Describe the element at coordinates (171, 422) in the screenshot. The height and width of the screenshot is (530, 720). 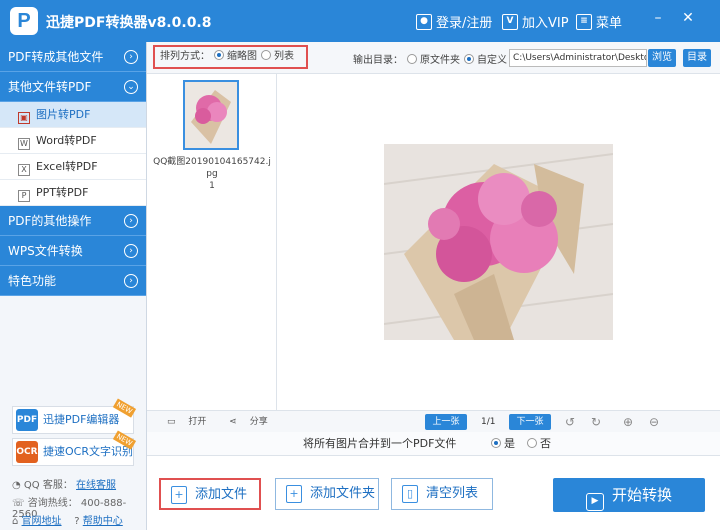
I see `folder-icon: ▭` at that location.